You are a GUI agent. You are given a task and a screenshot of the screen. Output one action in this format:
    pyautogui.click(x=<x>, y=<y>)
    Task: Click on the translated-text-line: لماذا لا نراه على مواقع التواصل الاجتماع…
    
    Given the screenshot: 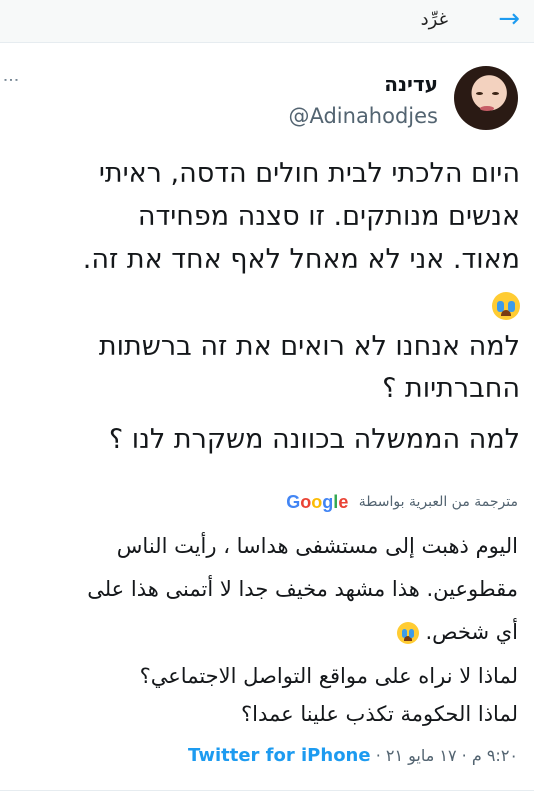 What is the action you would take?
    pyautogui.click(x=328, y=676)
    